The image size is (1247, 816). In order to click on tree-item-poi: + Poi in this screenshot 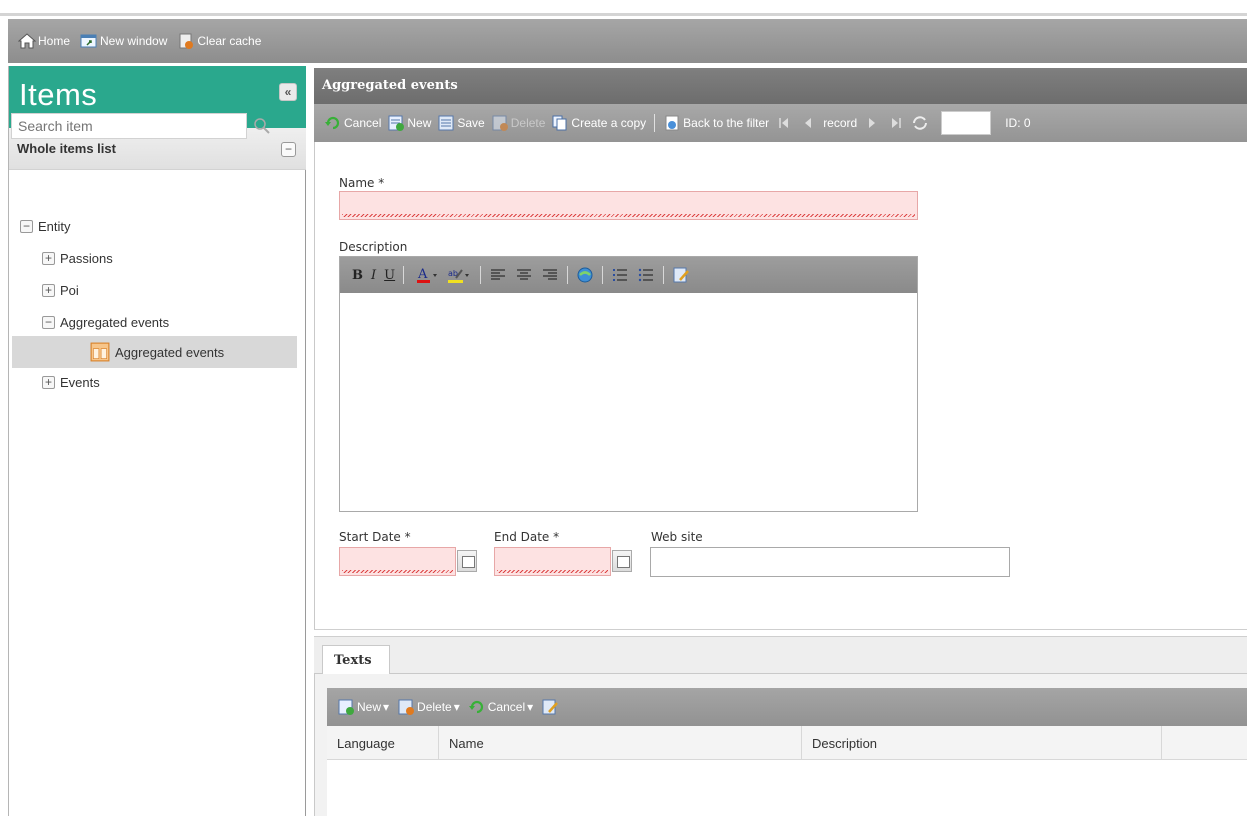, I will do `click(60, 290)`.